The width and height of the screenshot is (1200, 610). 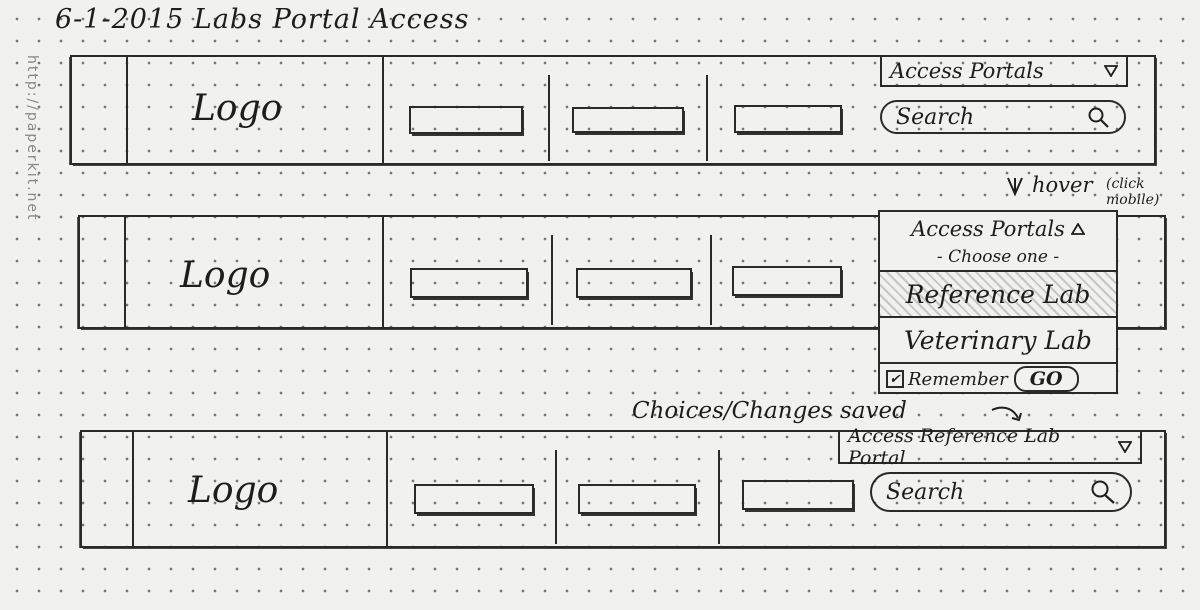 What do you see at coordinates (1046, 379) in the screenshot?
I see `go-button: GO` at bounding box center [1046, 379].